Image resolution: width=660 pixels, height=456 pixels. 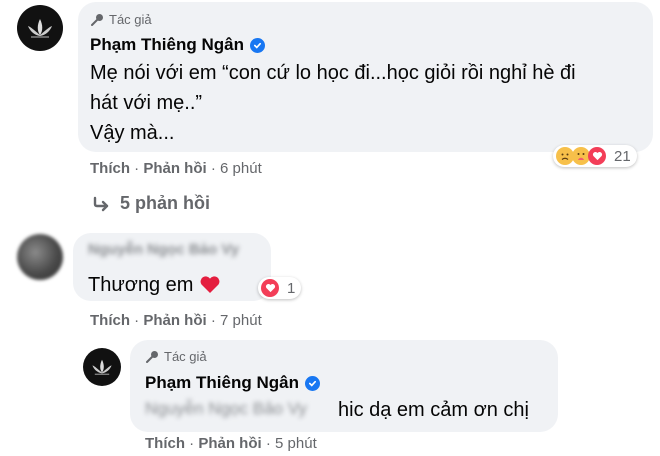 I want to click on timestamp: 6 phút, so click(x=241, y=168).